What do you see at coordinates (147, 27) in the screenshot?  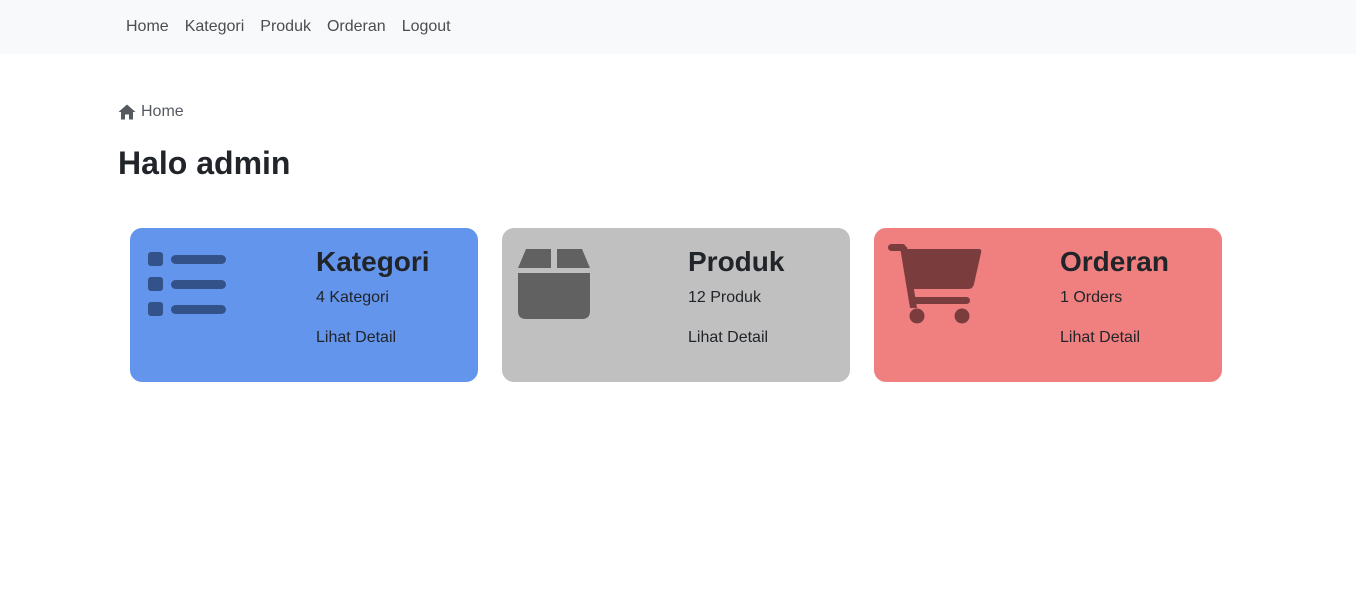 I see `nav-home-link: Home` at bounding box center [147, 27].